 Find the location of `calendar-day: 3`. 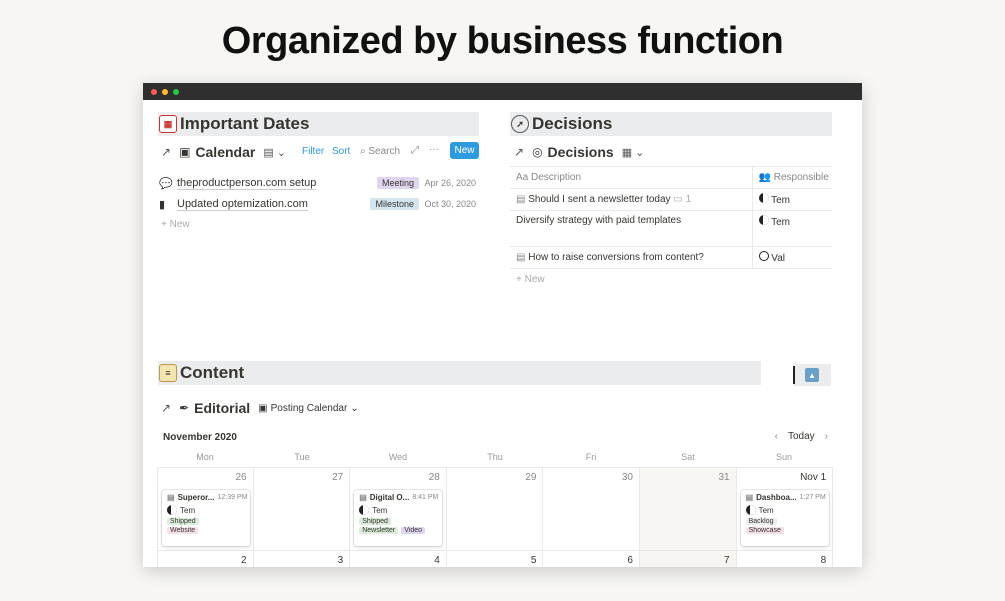

calendar-day: 3 is located at coordinates (302, 559).